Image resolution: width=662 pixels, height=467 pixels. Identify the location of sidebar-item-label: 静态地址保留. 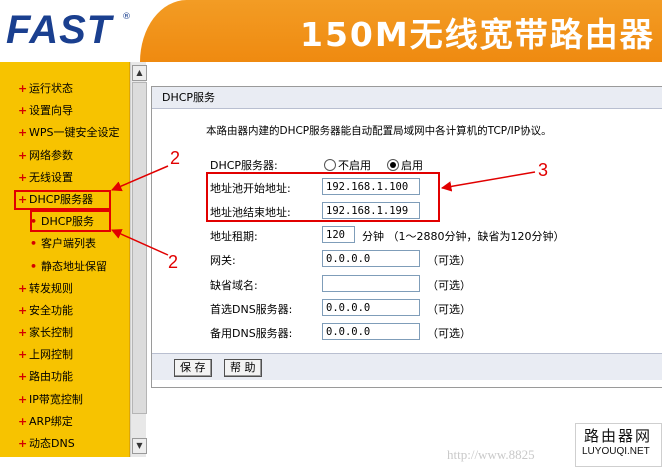
(74, 266).